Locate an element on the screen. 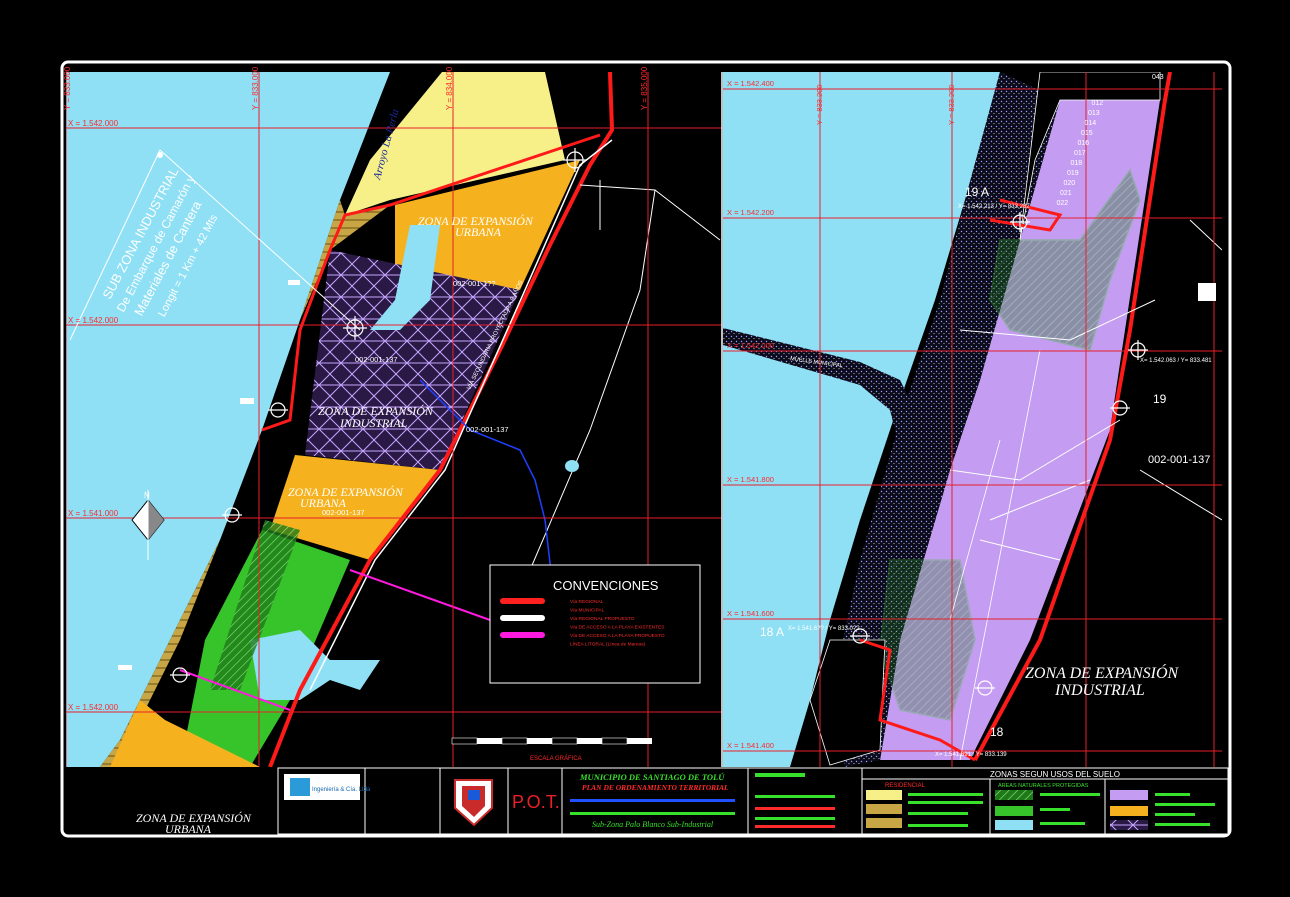 The width and height of the screenshot is (1290, 897). point-18a: 18 A is located at coordinates (772, 632).